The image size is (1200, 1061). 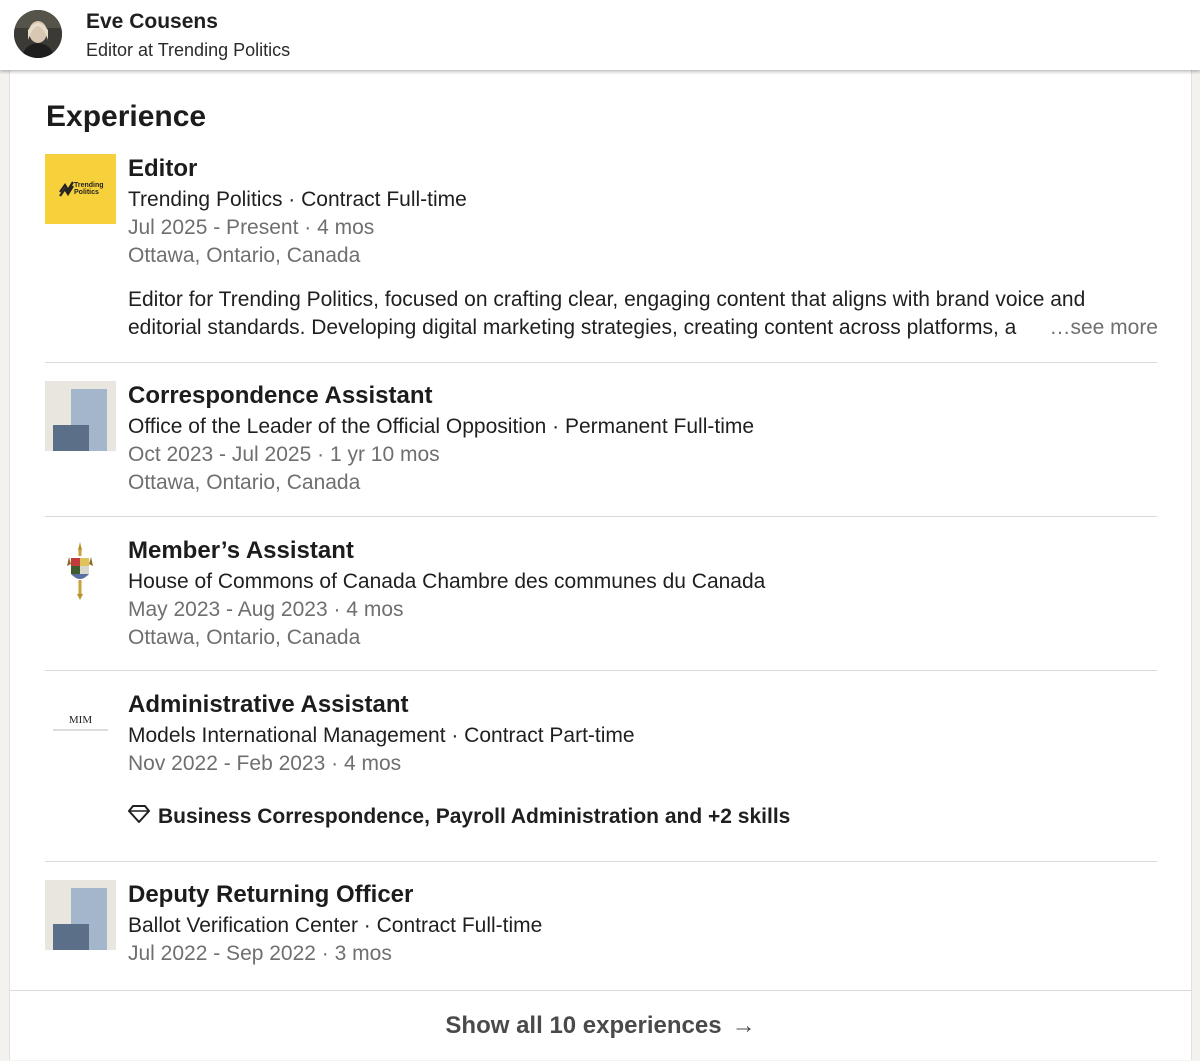 I want to click on job-title: Member’s Assistant, so click(x=643, y=552).